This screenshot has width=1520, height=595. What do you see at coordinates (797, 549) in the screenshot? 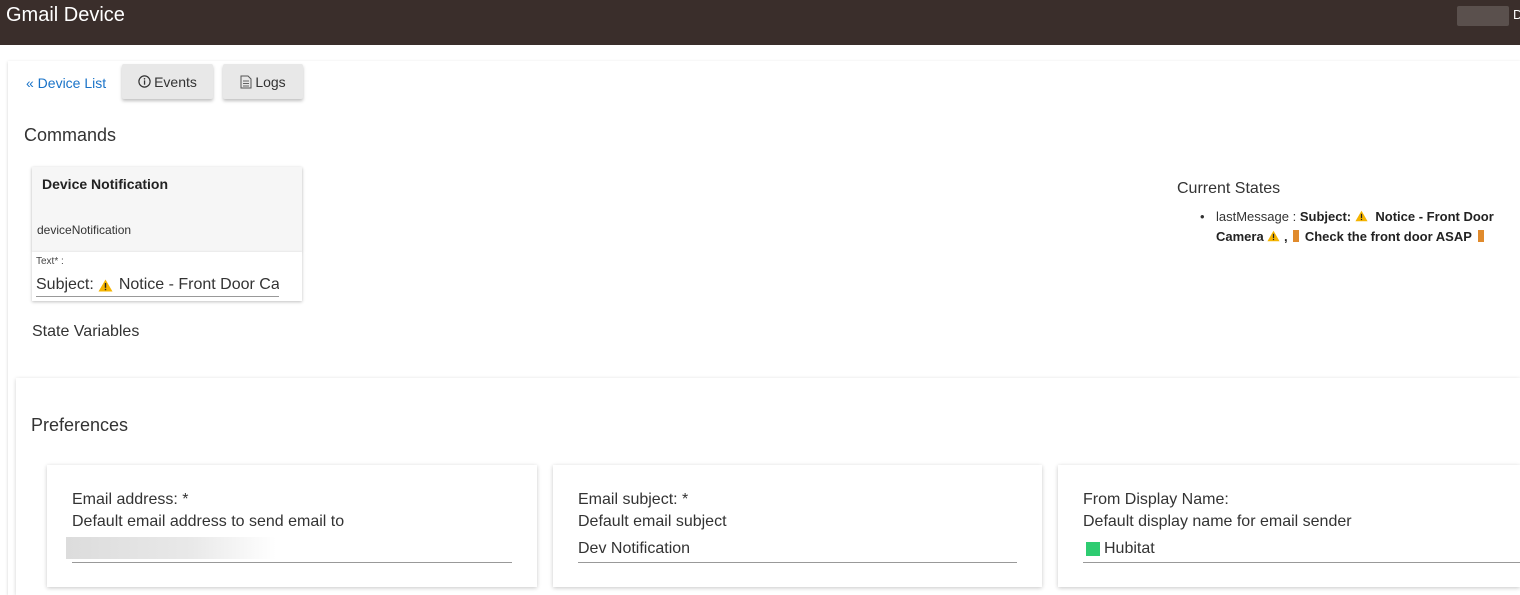
I see `email-subject-input: Dev Notification` at bounding box center [797, 549].